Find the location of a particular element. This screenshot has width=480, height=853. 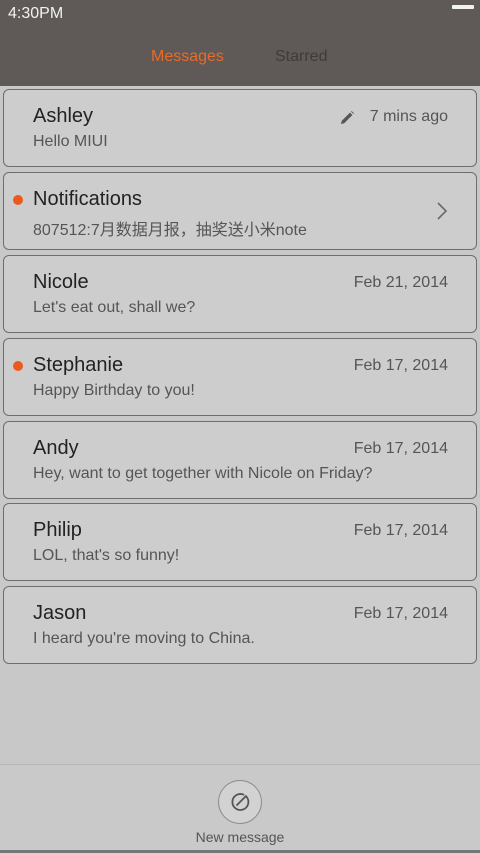

compose-icon is located at coordinates (240, 802).